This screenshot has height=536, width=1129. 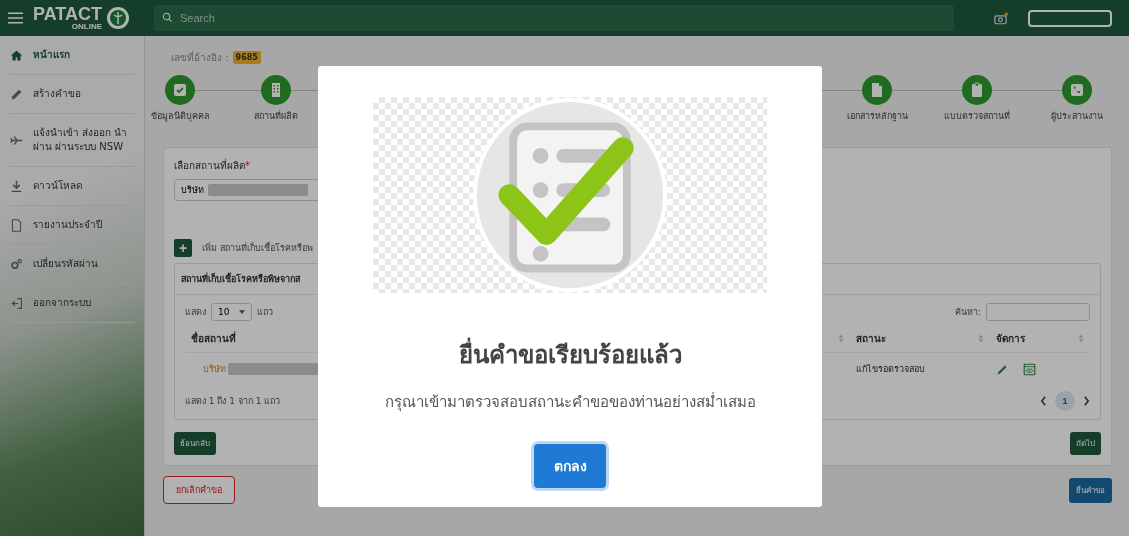 I want to click on view-icon, so click(x=1029, y=369).